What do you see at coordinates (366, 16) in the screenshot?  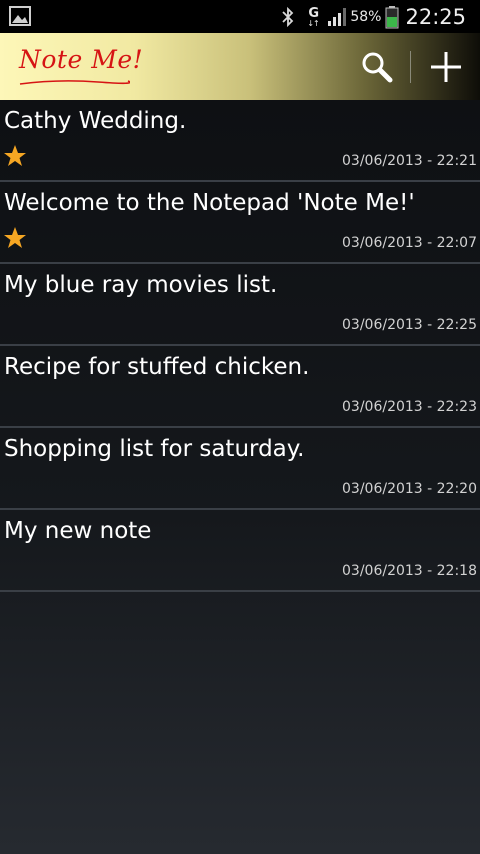 I see `battery-percent: 58%` at bounding box center [366, 16].